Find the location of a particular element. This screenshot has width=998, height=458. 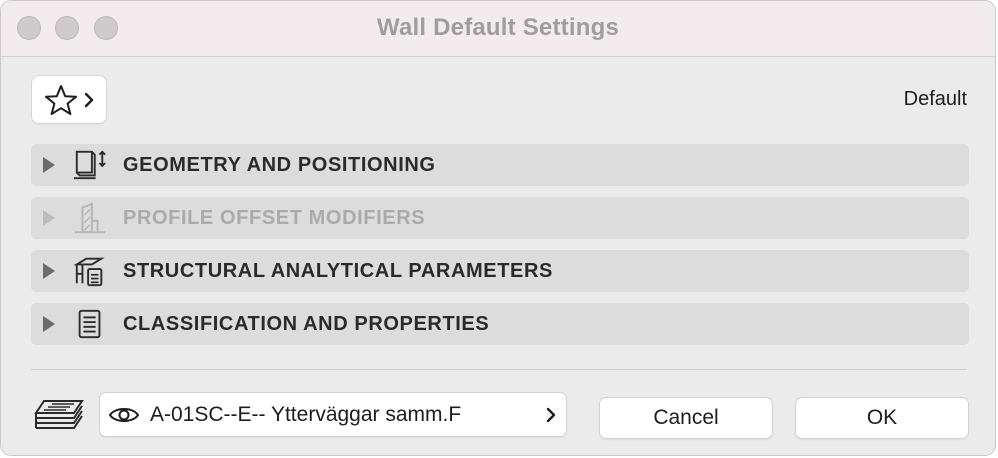

favorites-button is located at coordinates (69, 99).